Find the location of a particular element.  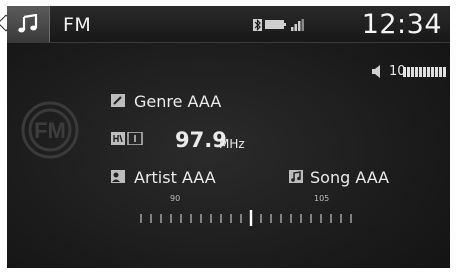

tuner-scale: 90 105 is located at coordinates (247, 211).